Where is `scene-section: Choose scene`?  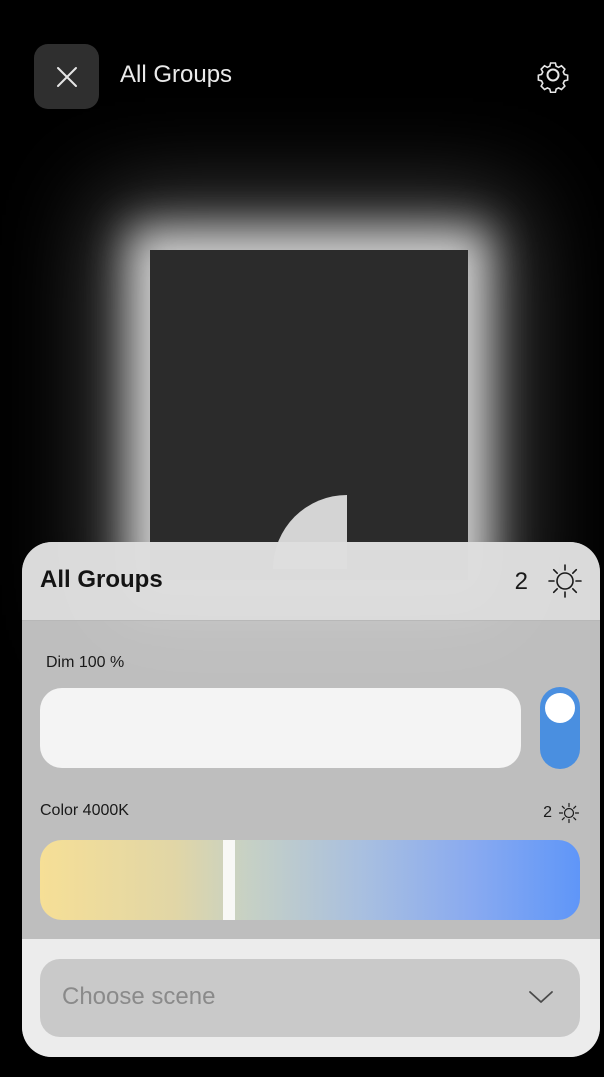
scene-section: Choose scene is located at coordinates (311, 998).